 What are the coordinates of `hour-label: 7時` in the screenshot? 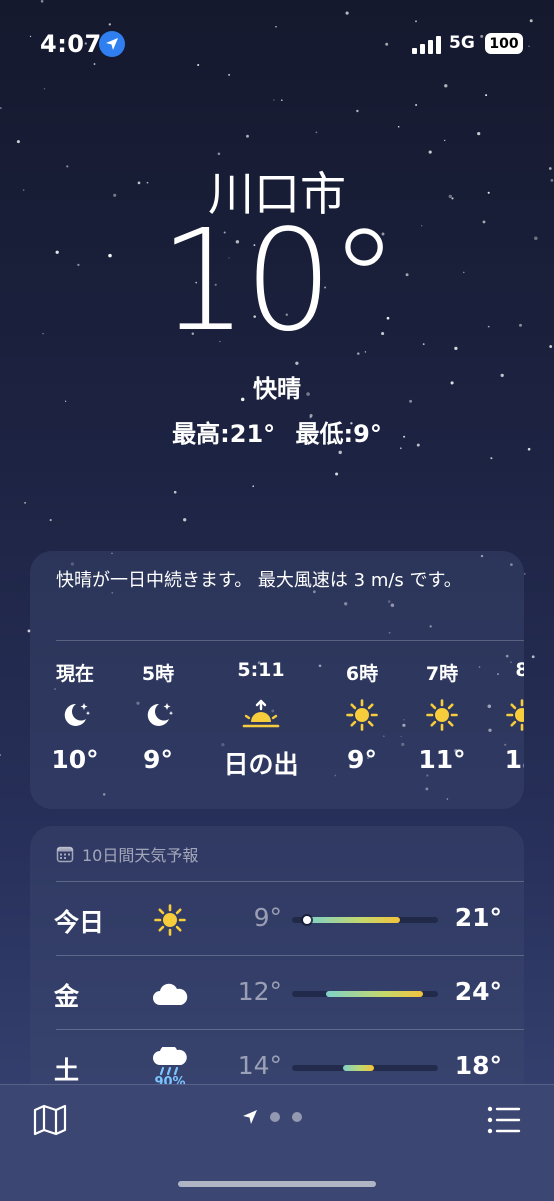 It's located at (442, 674).